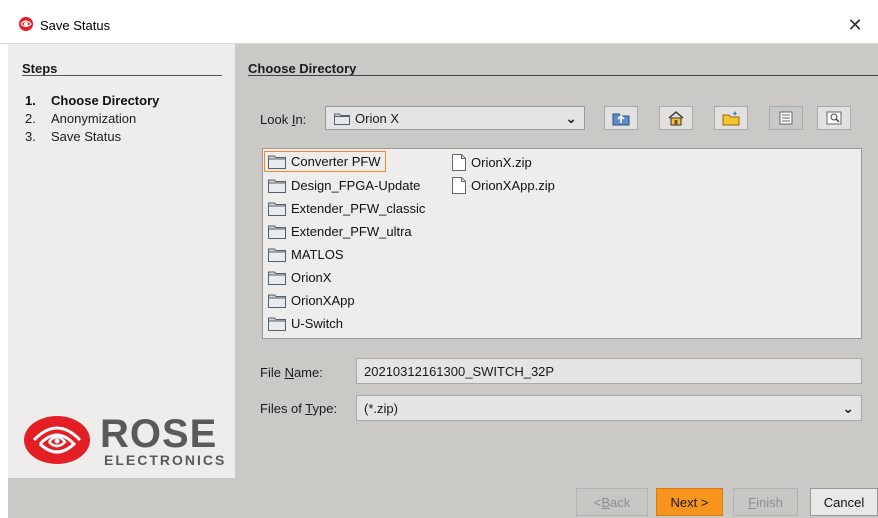 This screenshot has width=878, height=518. Describe the element at coordinates (302, 68) in the screenshot. I see `page-title: Choose Directory` at that location.